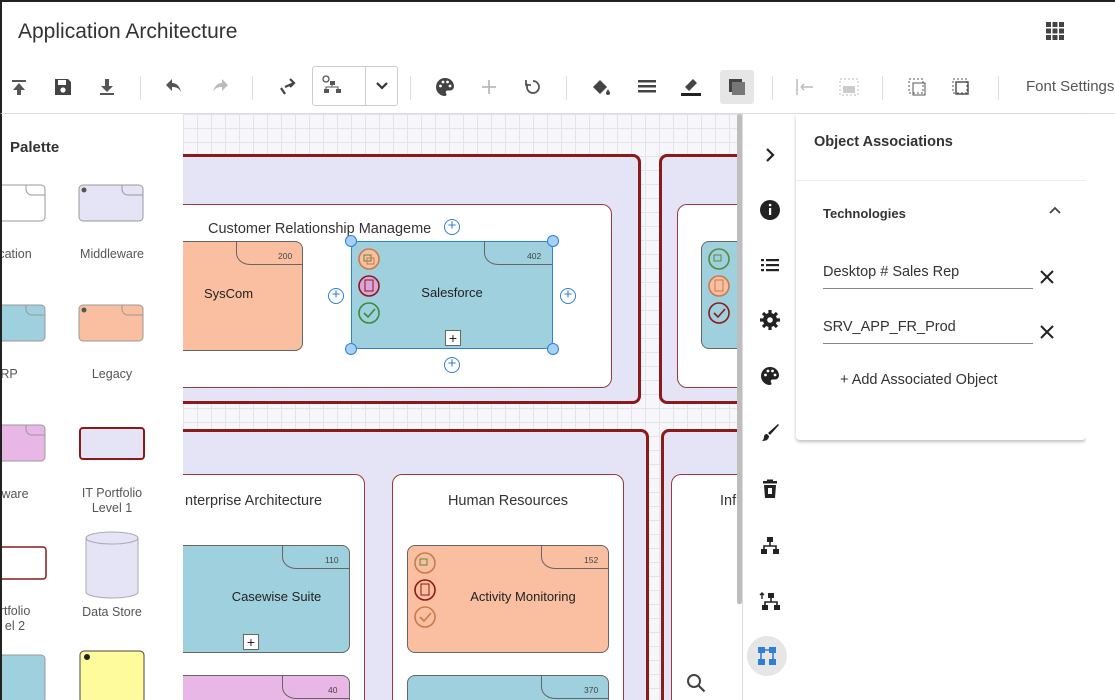  Describe the element at coordinates (285, 256) in the screenshot. I see `node-number: 200` at that location.